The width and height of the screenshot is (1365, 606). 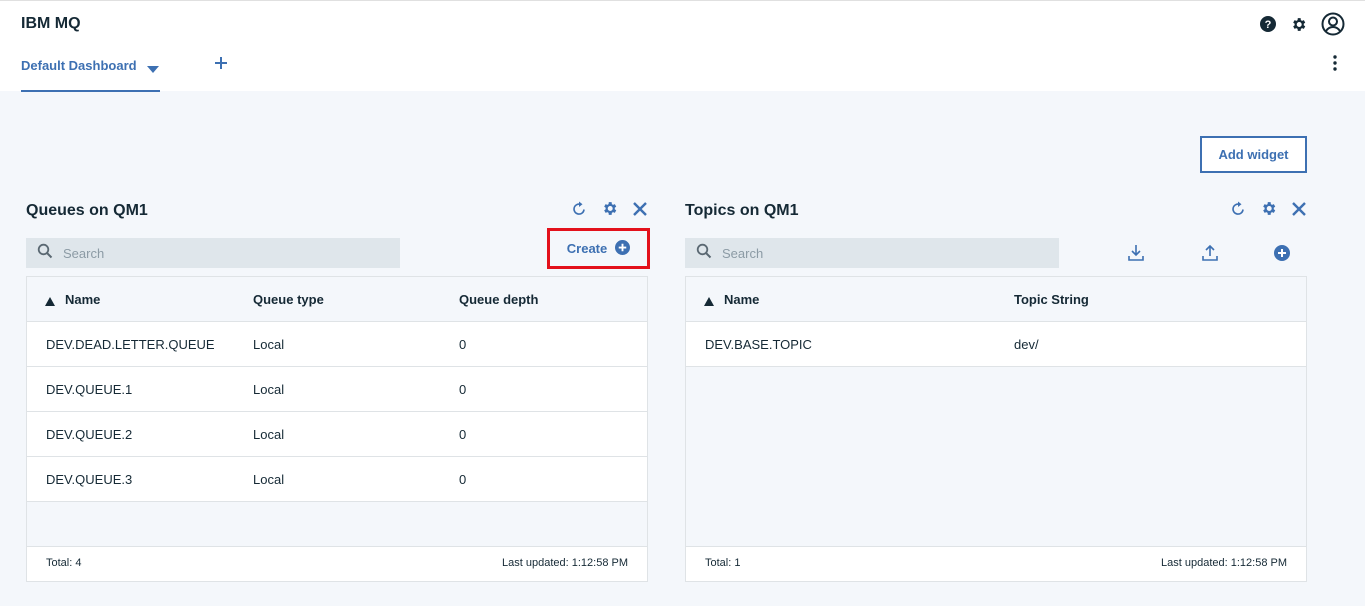 I want to click on column-header-queue-type: Queue type, so click(x=288, y=299).